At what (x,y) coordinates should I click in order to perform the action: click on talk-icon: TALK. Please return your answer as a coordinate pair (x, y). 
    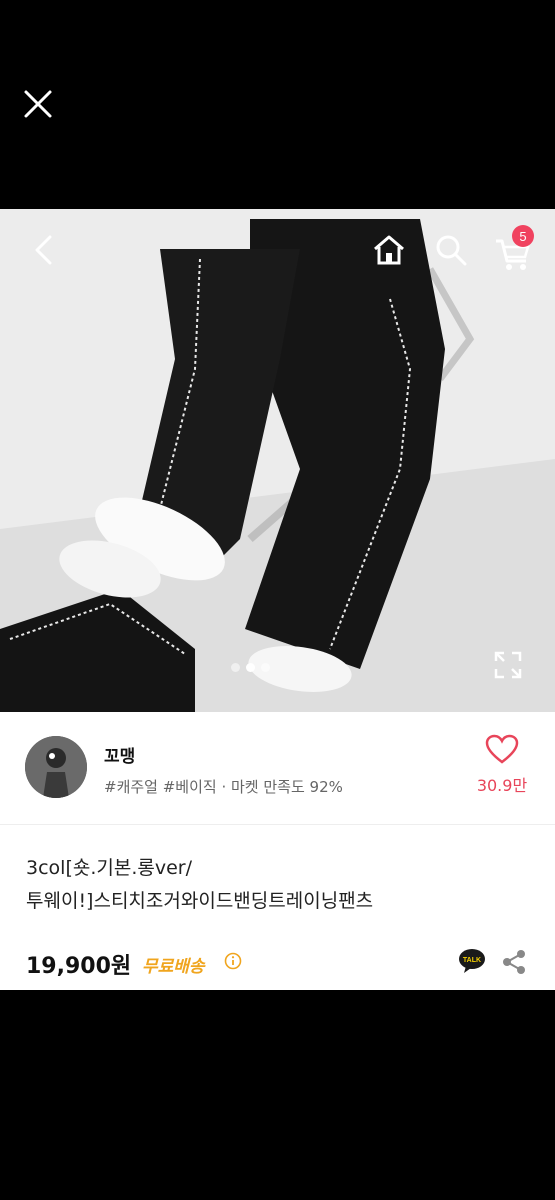
    Looking at the image, I should click on (472, 961).